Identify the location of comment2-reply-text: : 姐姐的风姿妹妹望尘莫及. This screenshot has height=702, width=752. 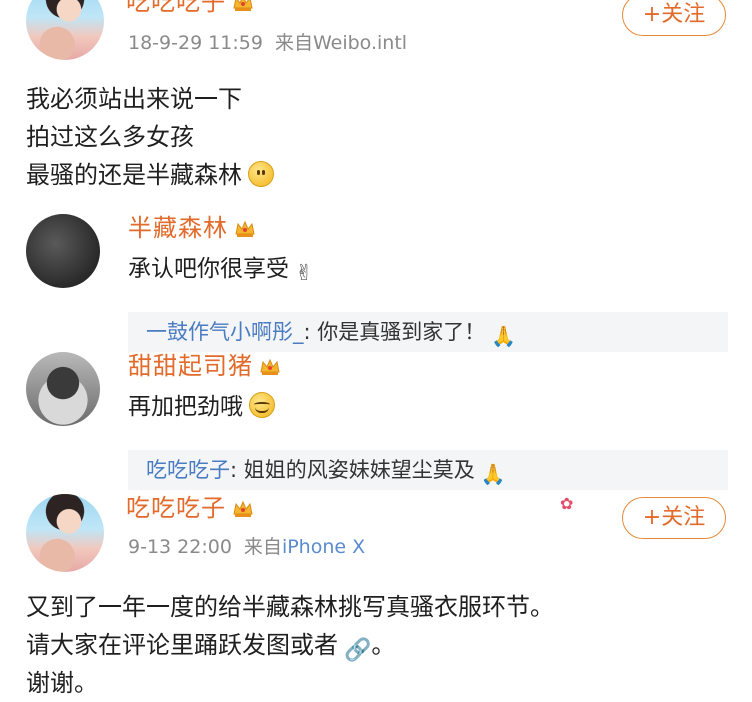
(352, 470).